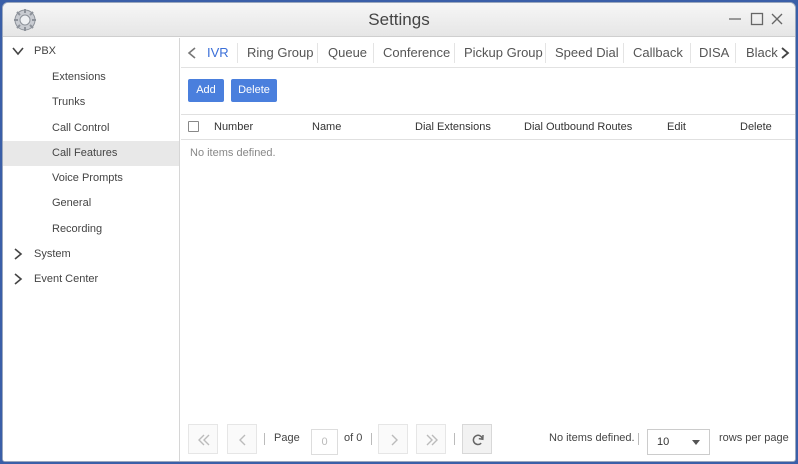 This screenshot has height=464, width=798. I want to click on tab-black: Black, so click(762, 53).